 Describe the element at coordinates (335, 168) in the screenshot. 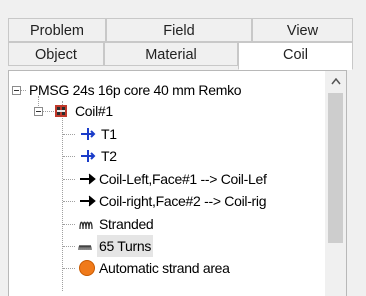

I see `scroll-thumb` at that location.